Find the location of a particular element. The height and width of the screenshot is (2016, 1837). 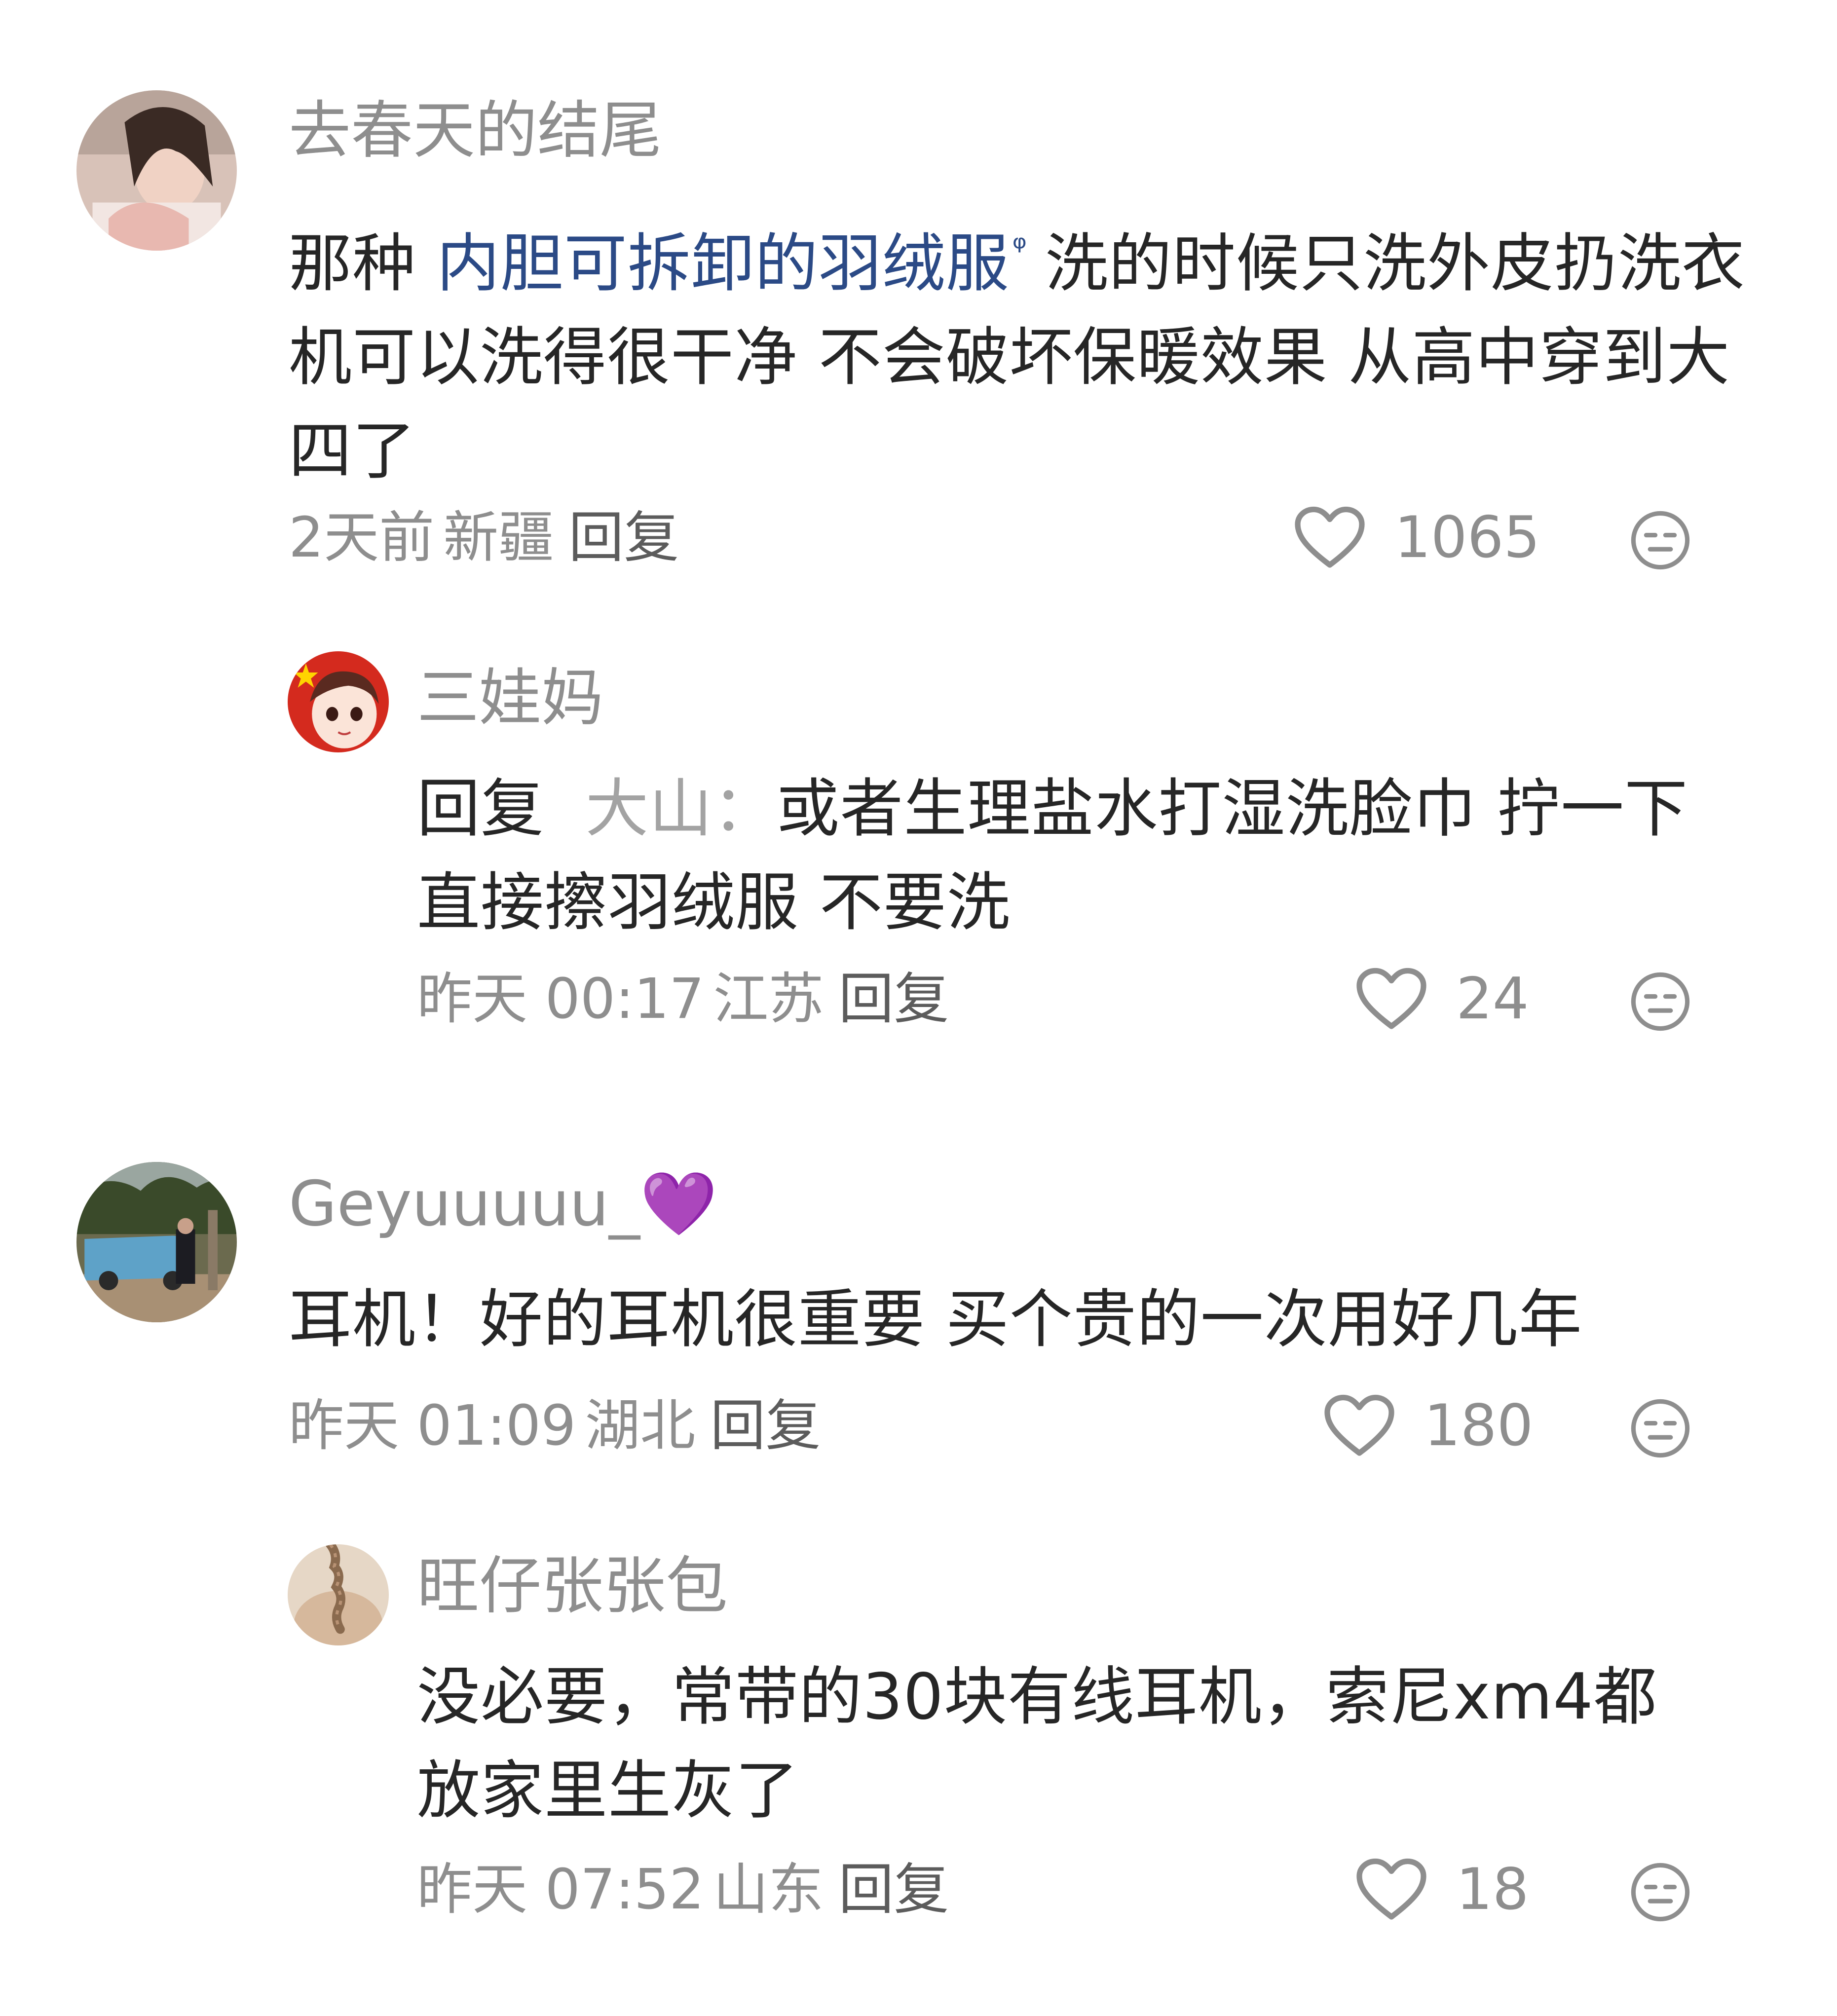

search-link: 内胆可拆卸的羽绒服 is located at coordinates (723, 264).